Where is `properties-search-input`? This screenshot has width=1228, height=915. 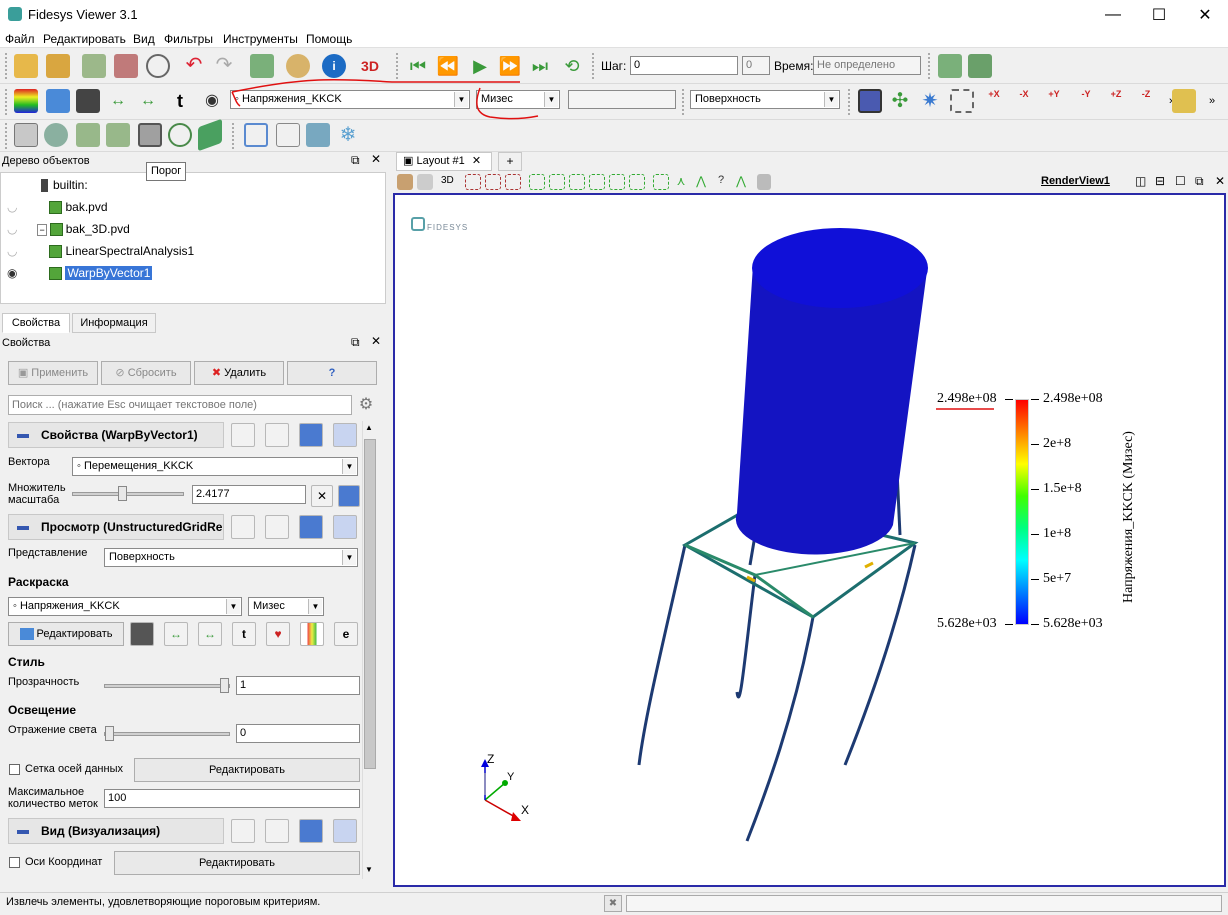 properties-search-input is located at coordinates (180, 405).